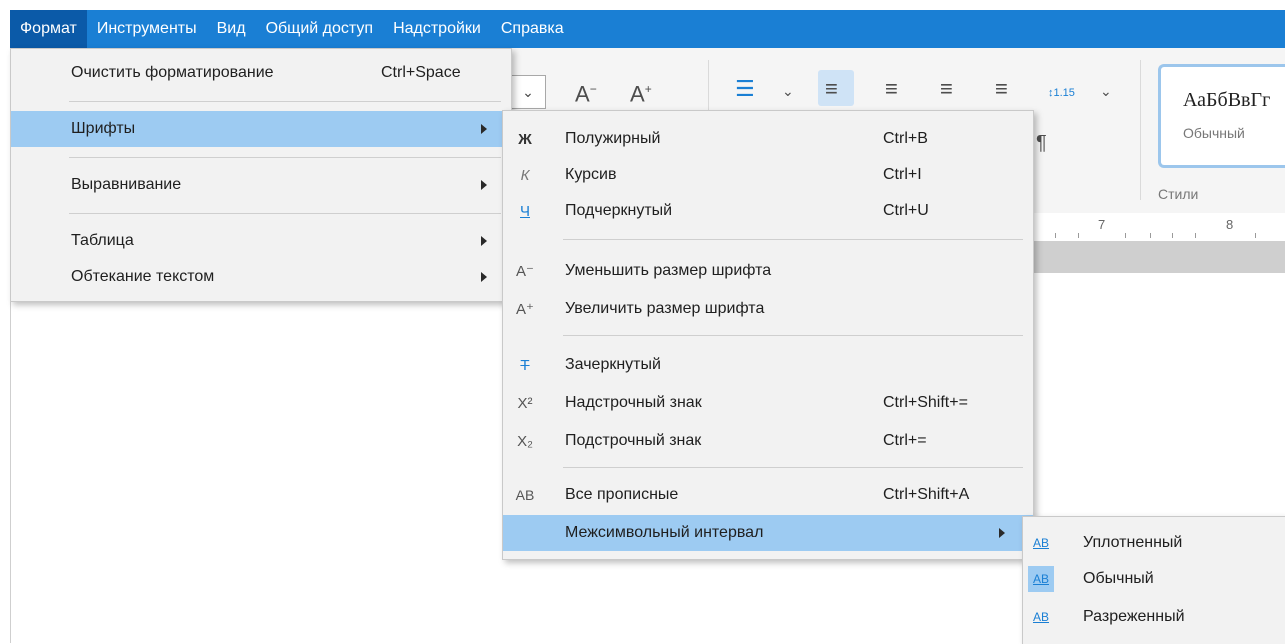  Describe the element at coordinates (437, 29) in the screenshot. I see `menu-addons: Надстройки` at that location.